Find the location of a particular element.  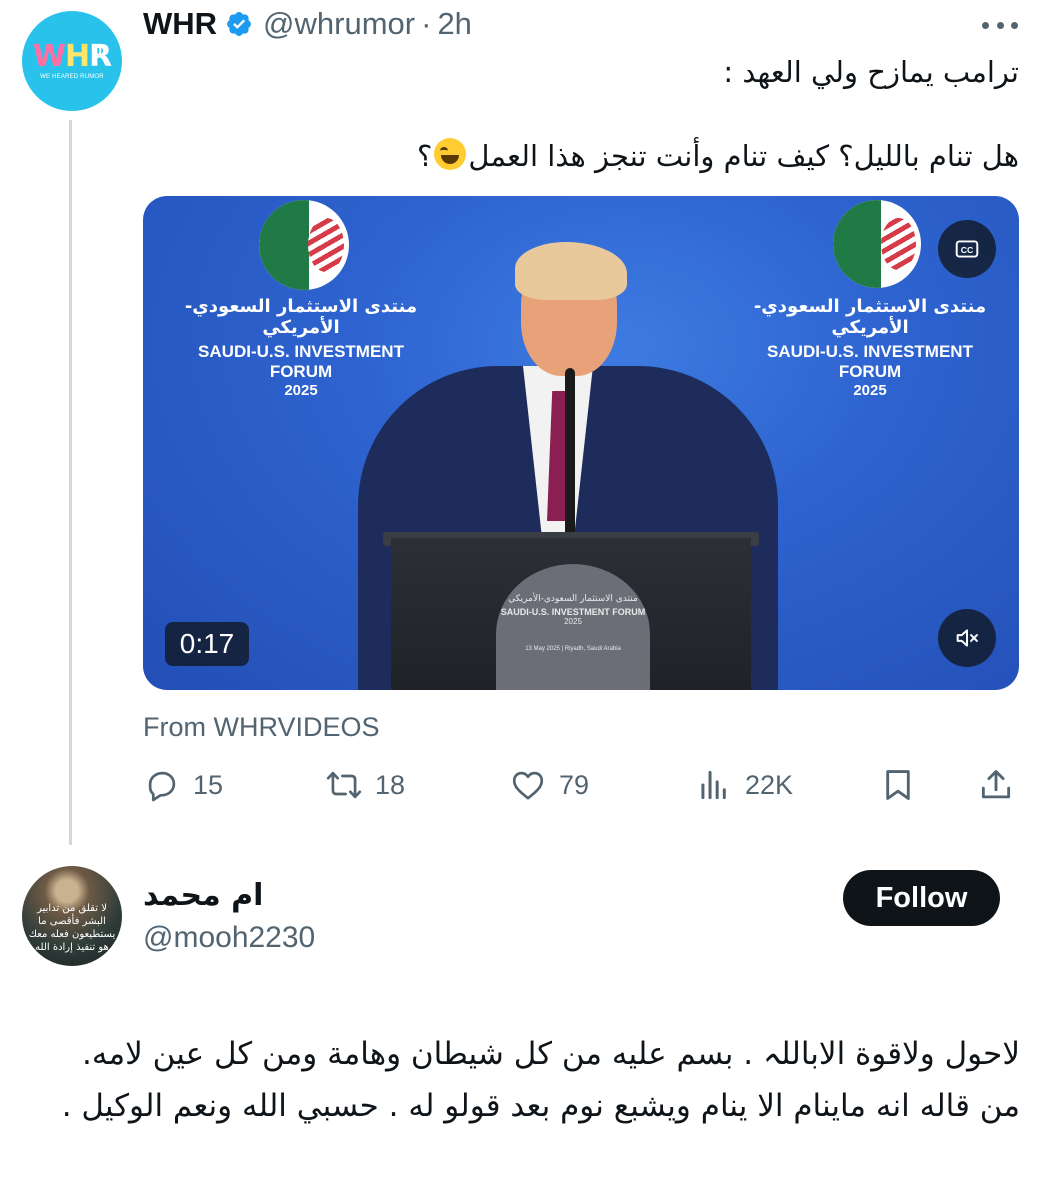

share-button is located at coordinates (996, 785).